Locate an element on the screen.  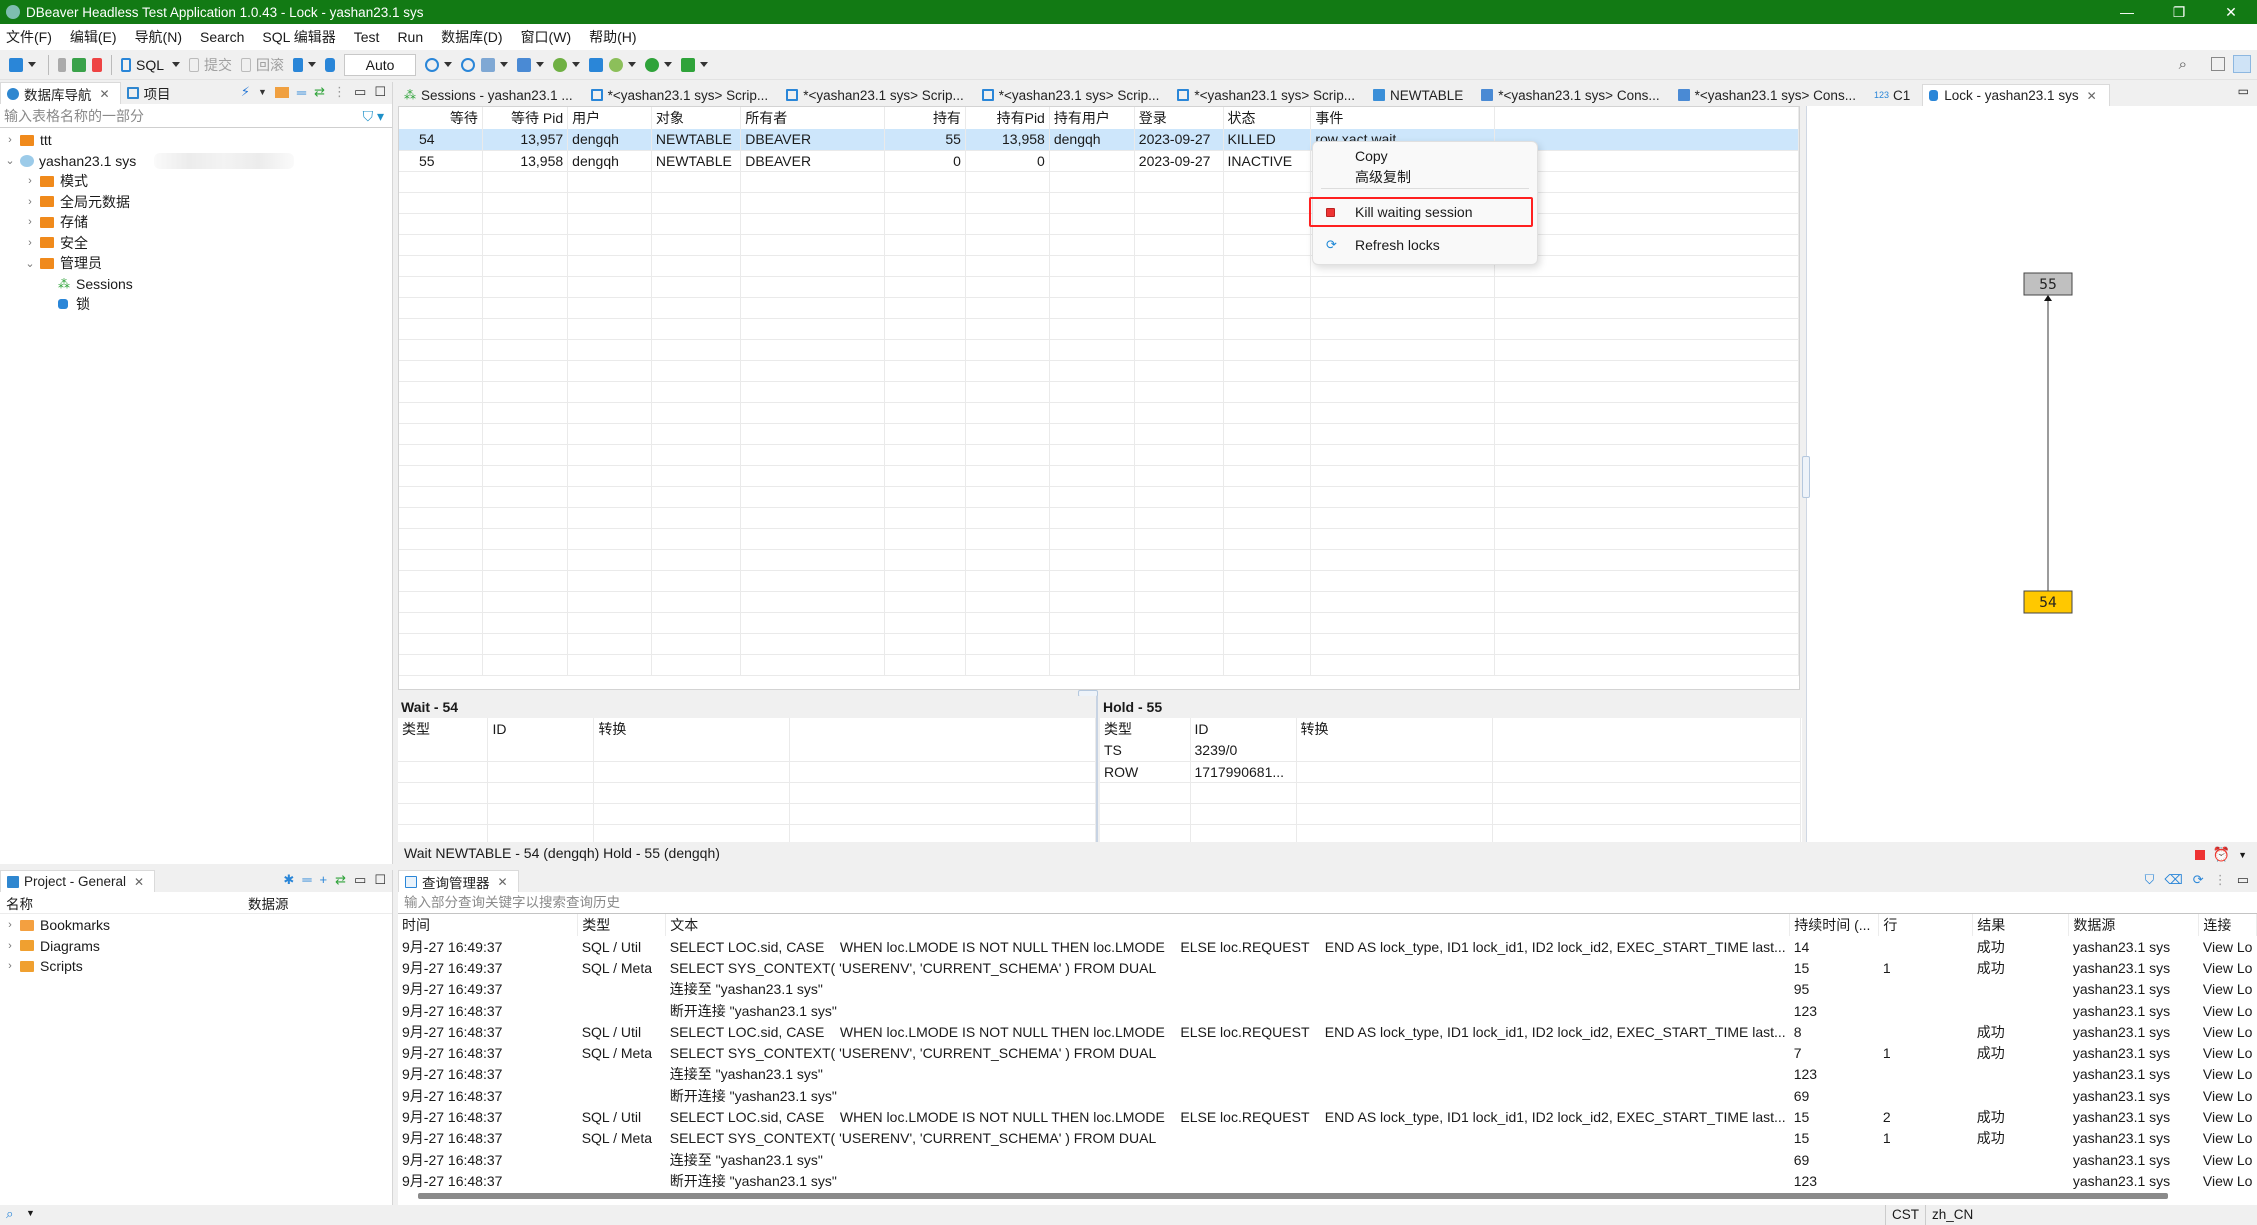
tree-item-administer: ⌄ 管理员 is located at coordinates (196, 263).